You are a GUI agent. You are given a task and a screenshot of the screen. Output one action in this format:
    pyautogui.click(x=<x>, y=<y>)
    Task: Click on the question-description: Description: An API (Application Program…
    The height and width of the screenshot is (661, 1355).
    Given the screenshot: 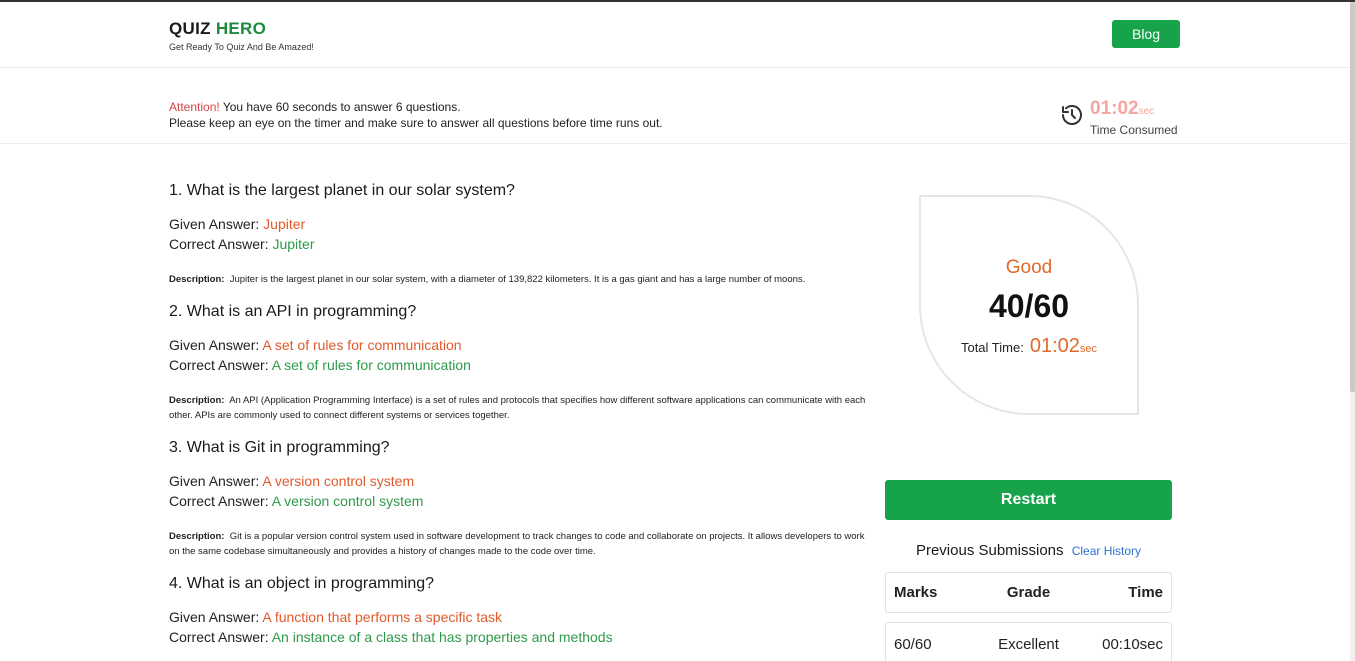 What is the action you would take?
    pyautogui.click(x=519, y=408)
    